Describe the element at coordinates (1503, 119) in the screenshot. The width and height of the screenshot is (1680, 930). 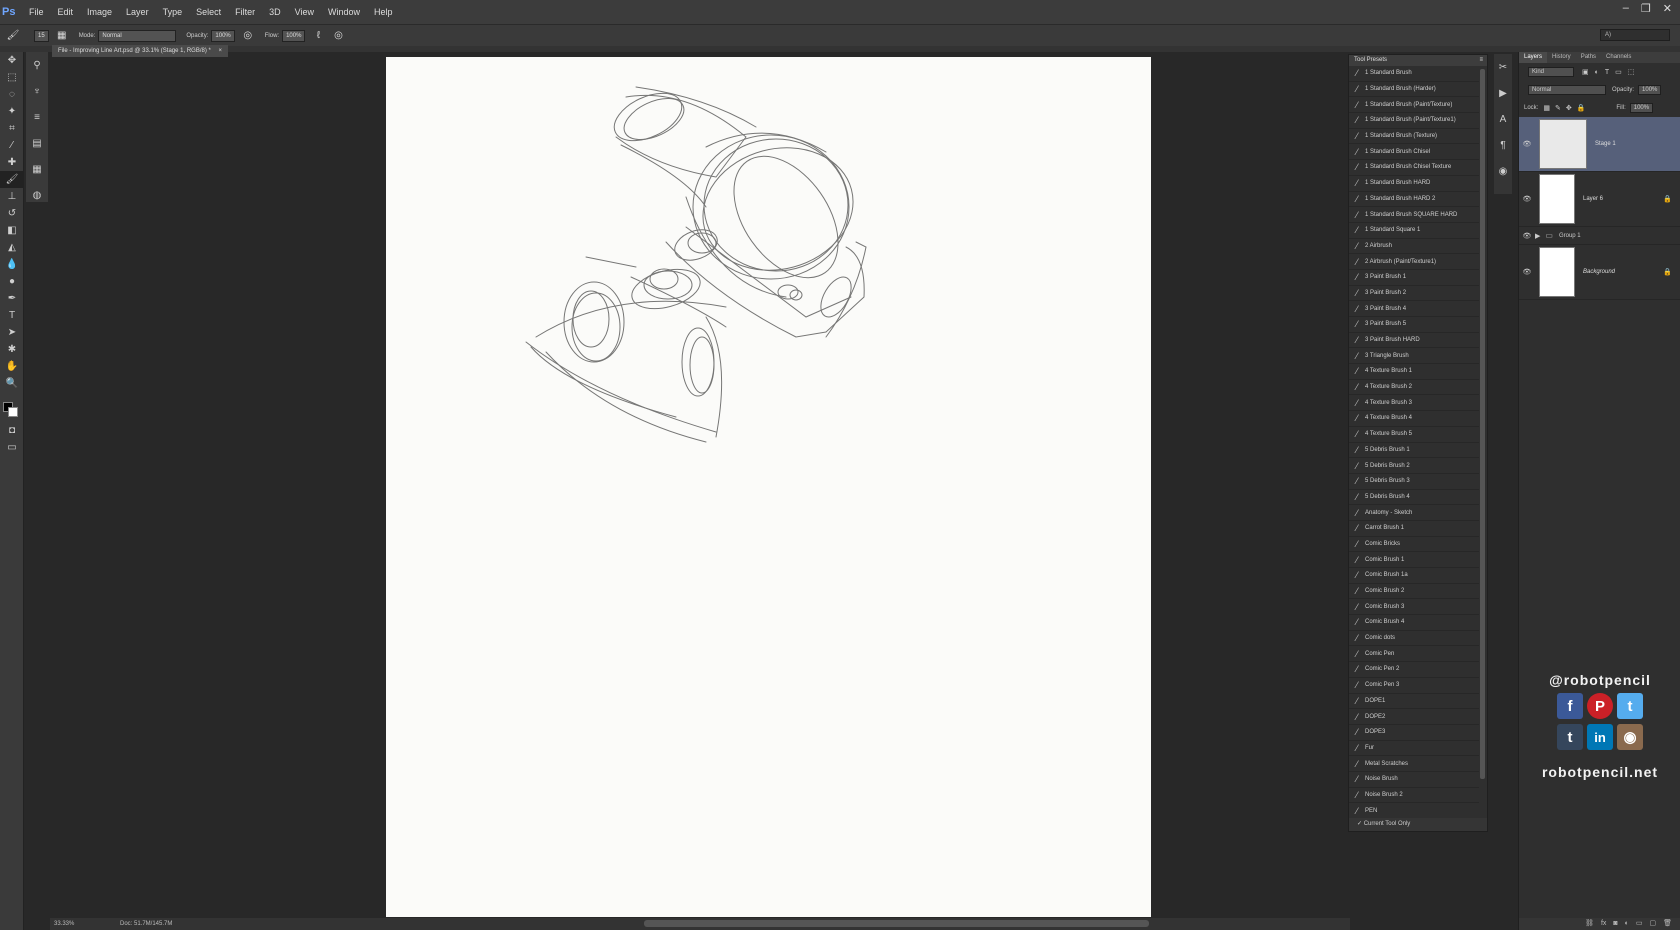
I see `character-panel-icon: A` at that location.